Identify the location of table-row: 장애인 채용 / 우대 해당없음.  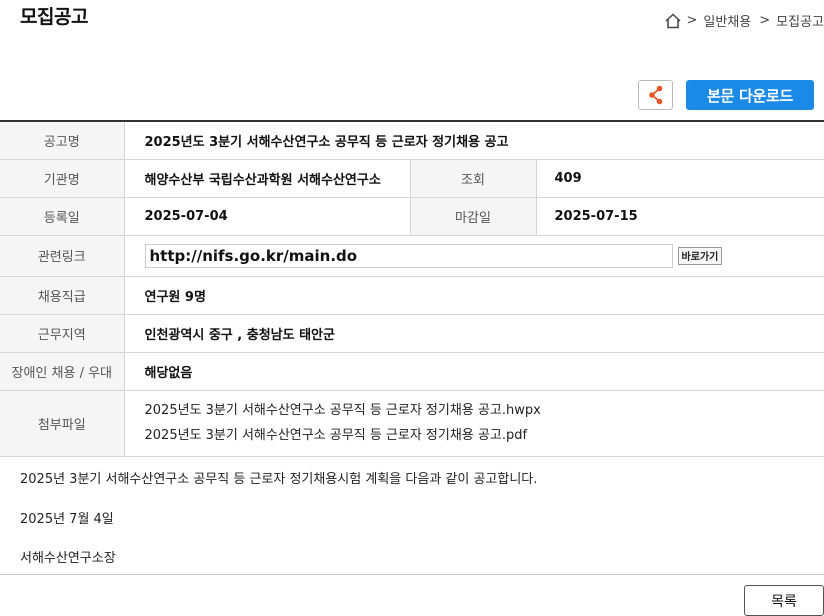
(412, 371).